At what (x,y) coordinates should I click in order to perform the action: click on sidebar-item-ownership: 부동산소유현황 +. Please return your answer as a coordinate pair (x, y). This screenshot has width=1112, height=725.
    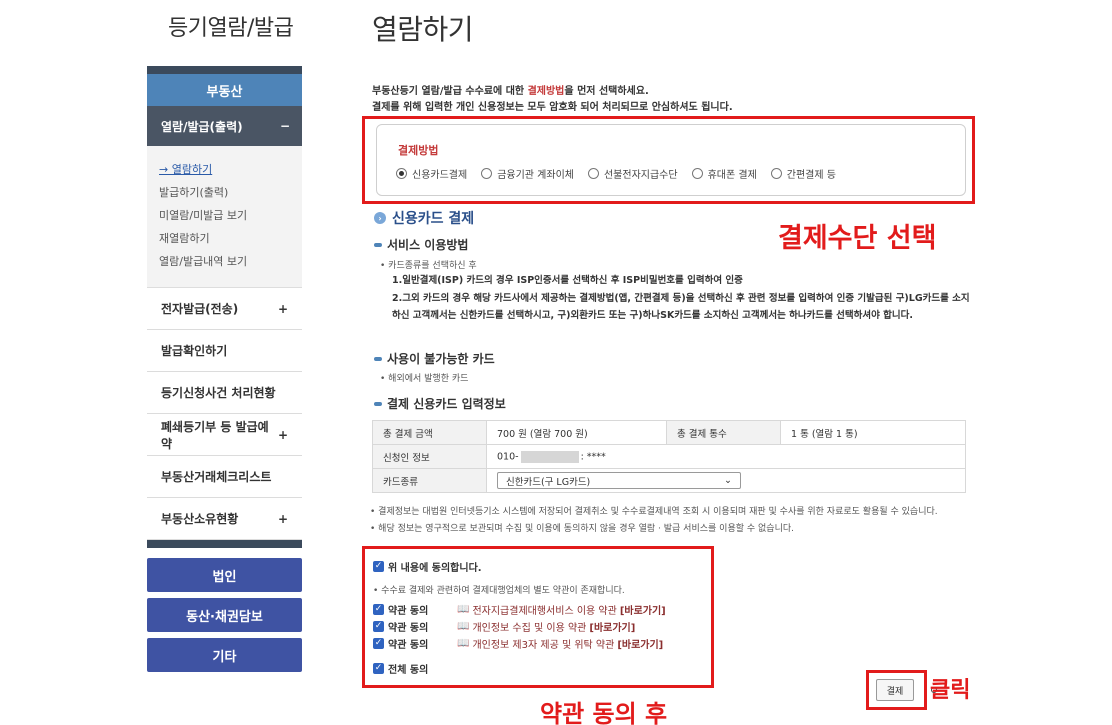
    Looking at the image, I should click on (224, 519).